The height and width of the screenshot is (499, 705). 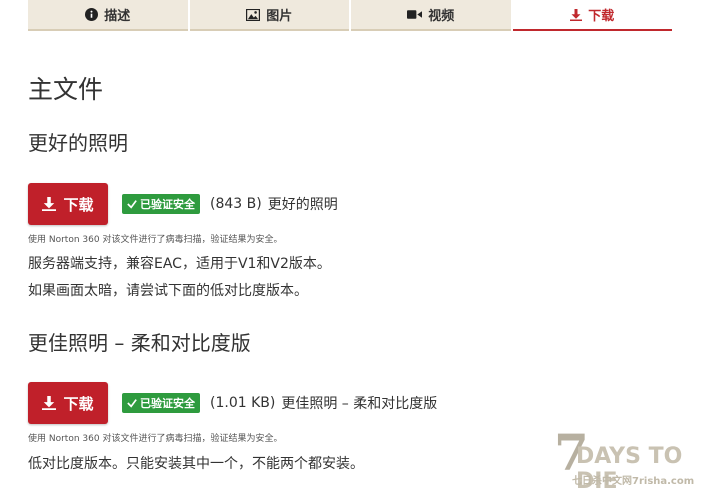 I want to click on tab-label: 下载, so click(x=601, y=16).